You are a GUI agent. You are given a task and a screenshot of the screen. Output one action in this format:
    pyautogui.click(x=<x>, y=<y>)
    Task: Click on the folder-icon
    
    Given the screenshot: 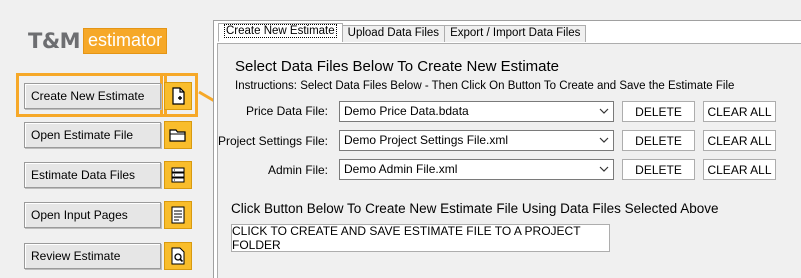 What is the action you would take?
    pyautogui.click(x=178, y=135)
    